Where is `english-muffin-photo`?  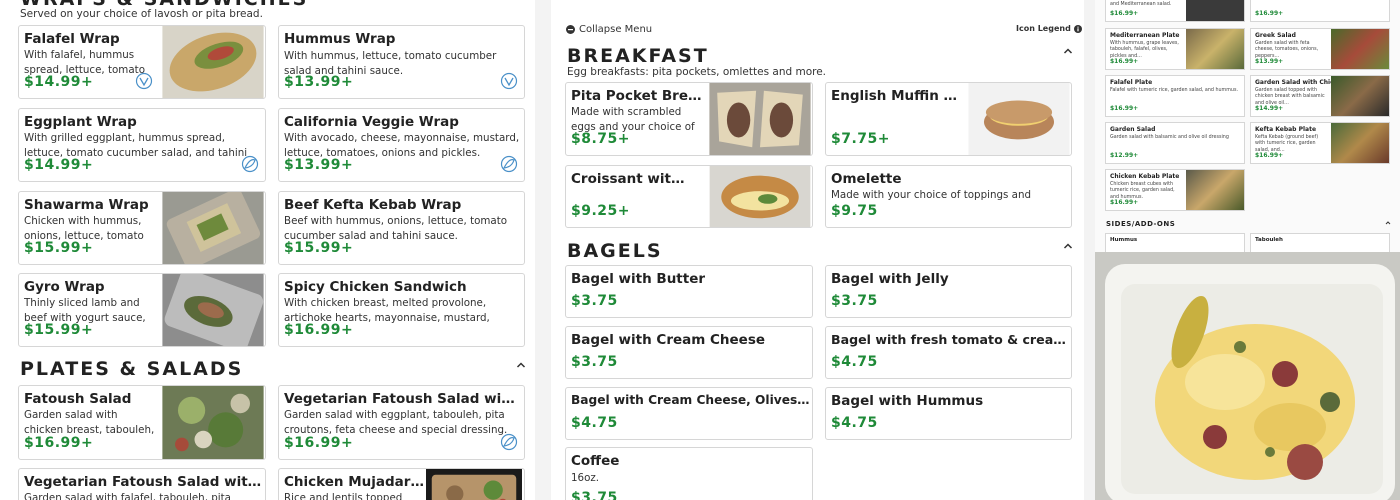 english-muffin-photo is located at coordinates (1019, 119).